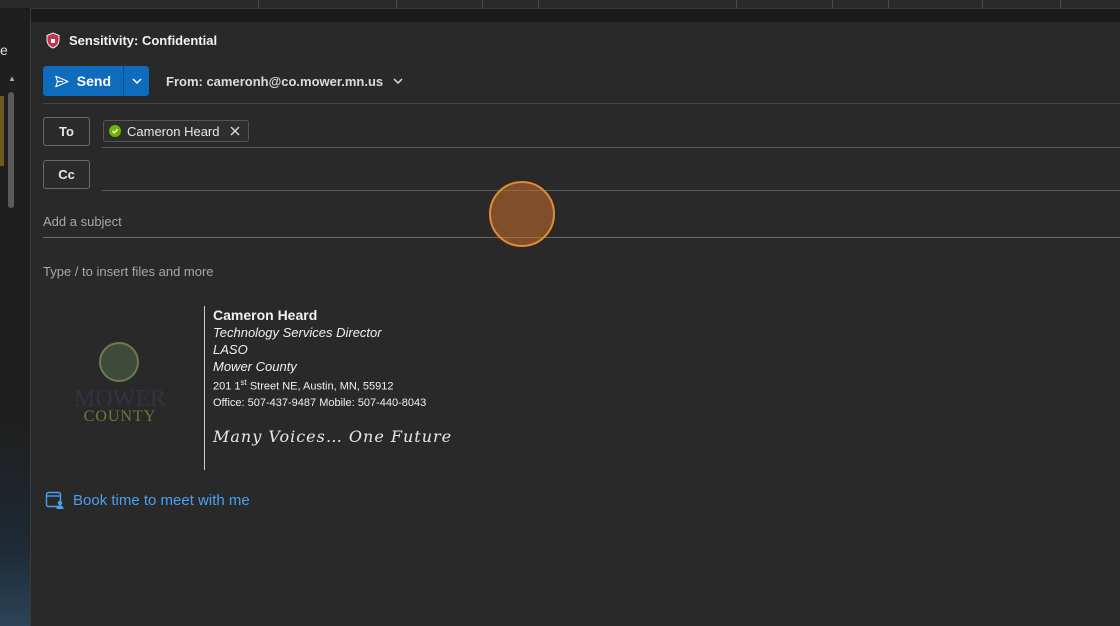 Image resolution: width=1120 pixels, height=626 pixels. I want to click on scroll-up-icon: ▲, so click(12, 78).